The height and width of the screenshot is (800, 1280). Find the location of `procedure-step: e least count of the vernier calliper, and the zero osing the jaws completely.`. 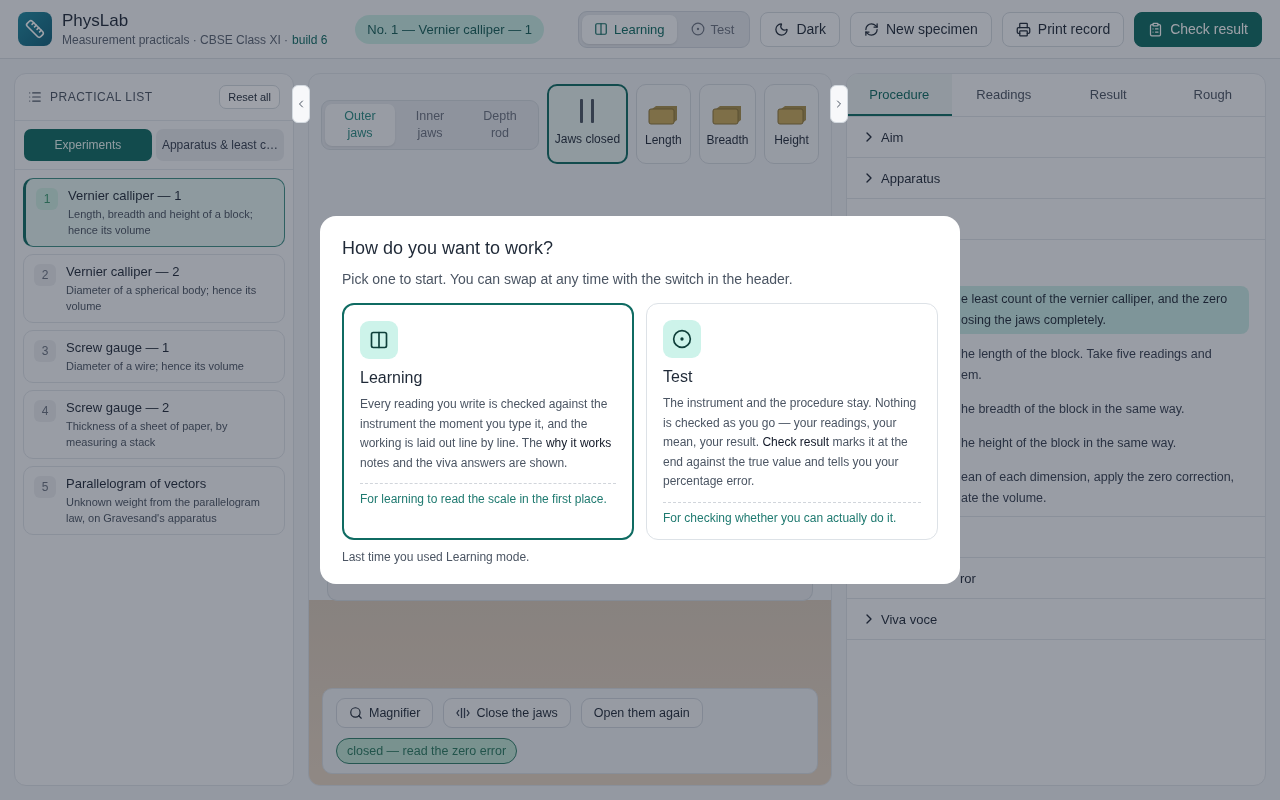

procedure-step: e least count of the vernier calliper, and the zero osing the jaws completely. is located at coordinates (1103, 310).